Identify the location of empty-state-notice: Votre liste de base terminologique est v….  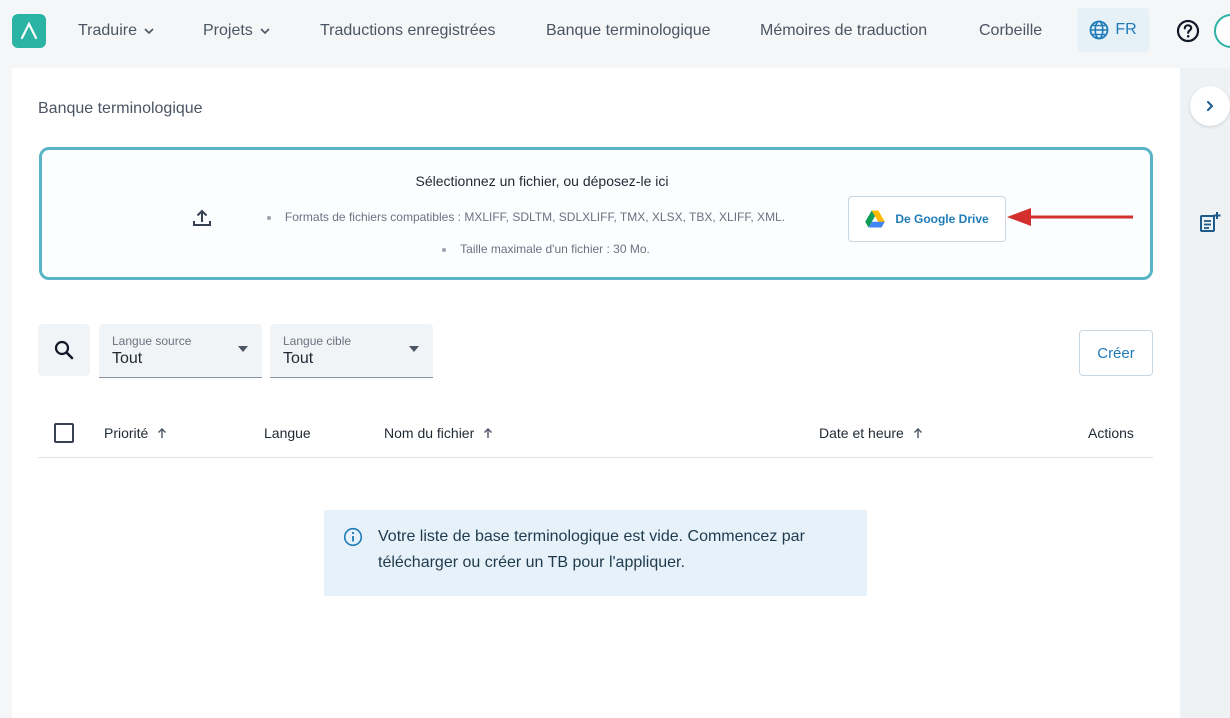
(595, 553).